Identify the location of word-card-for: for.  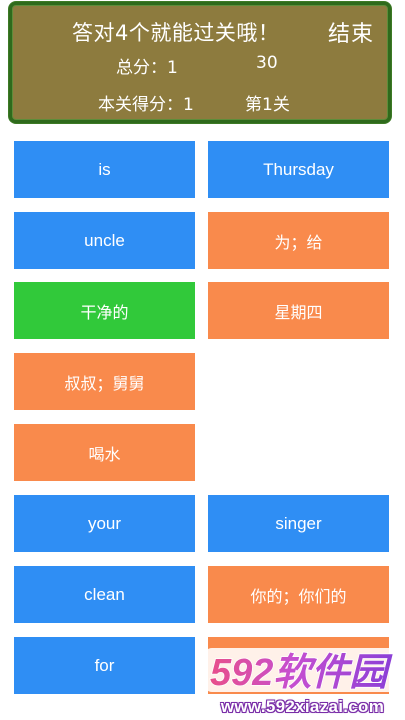
(104, 665).